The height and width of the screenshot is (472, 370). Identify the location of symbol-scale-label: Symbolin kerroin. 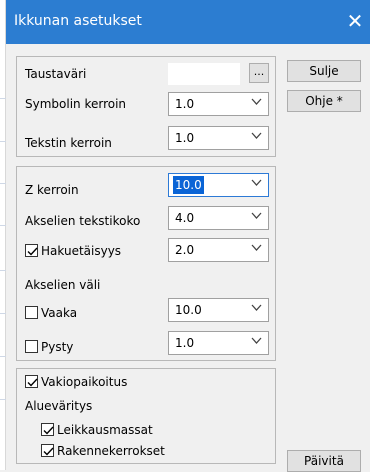
(76, 104).